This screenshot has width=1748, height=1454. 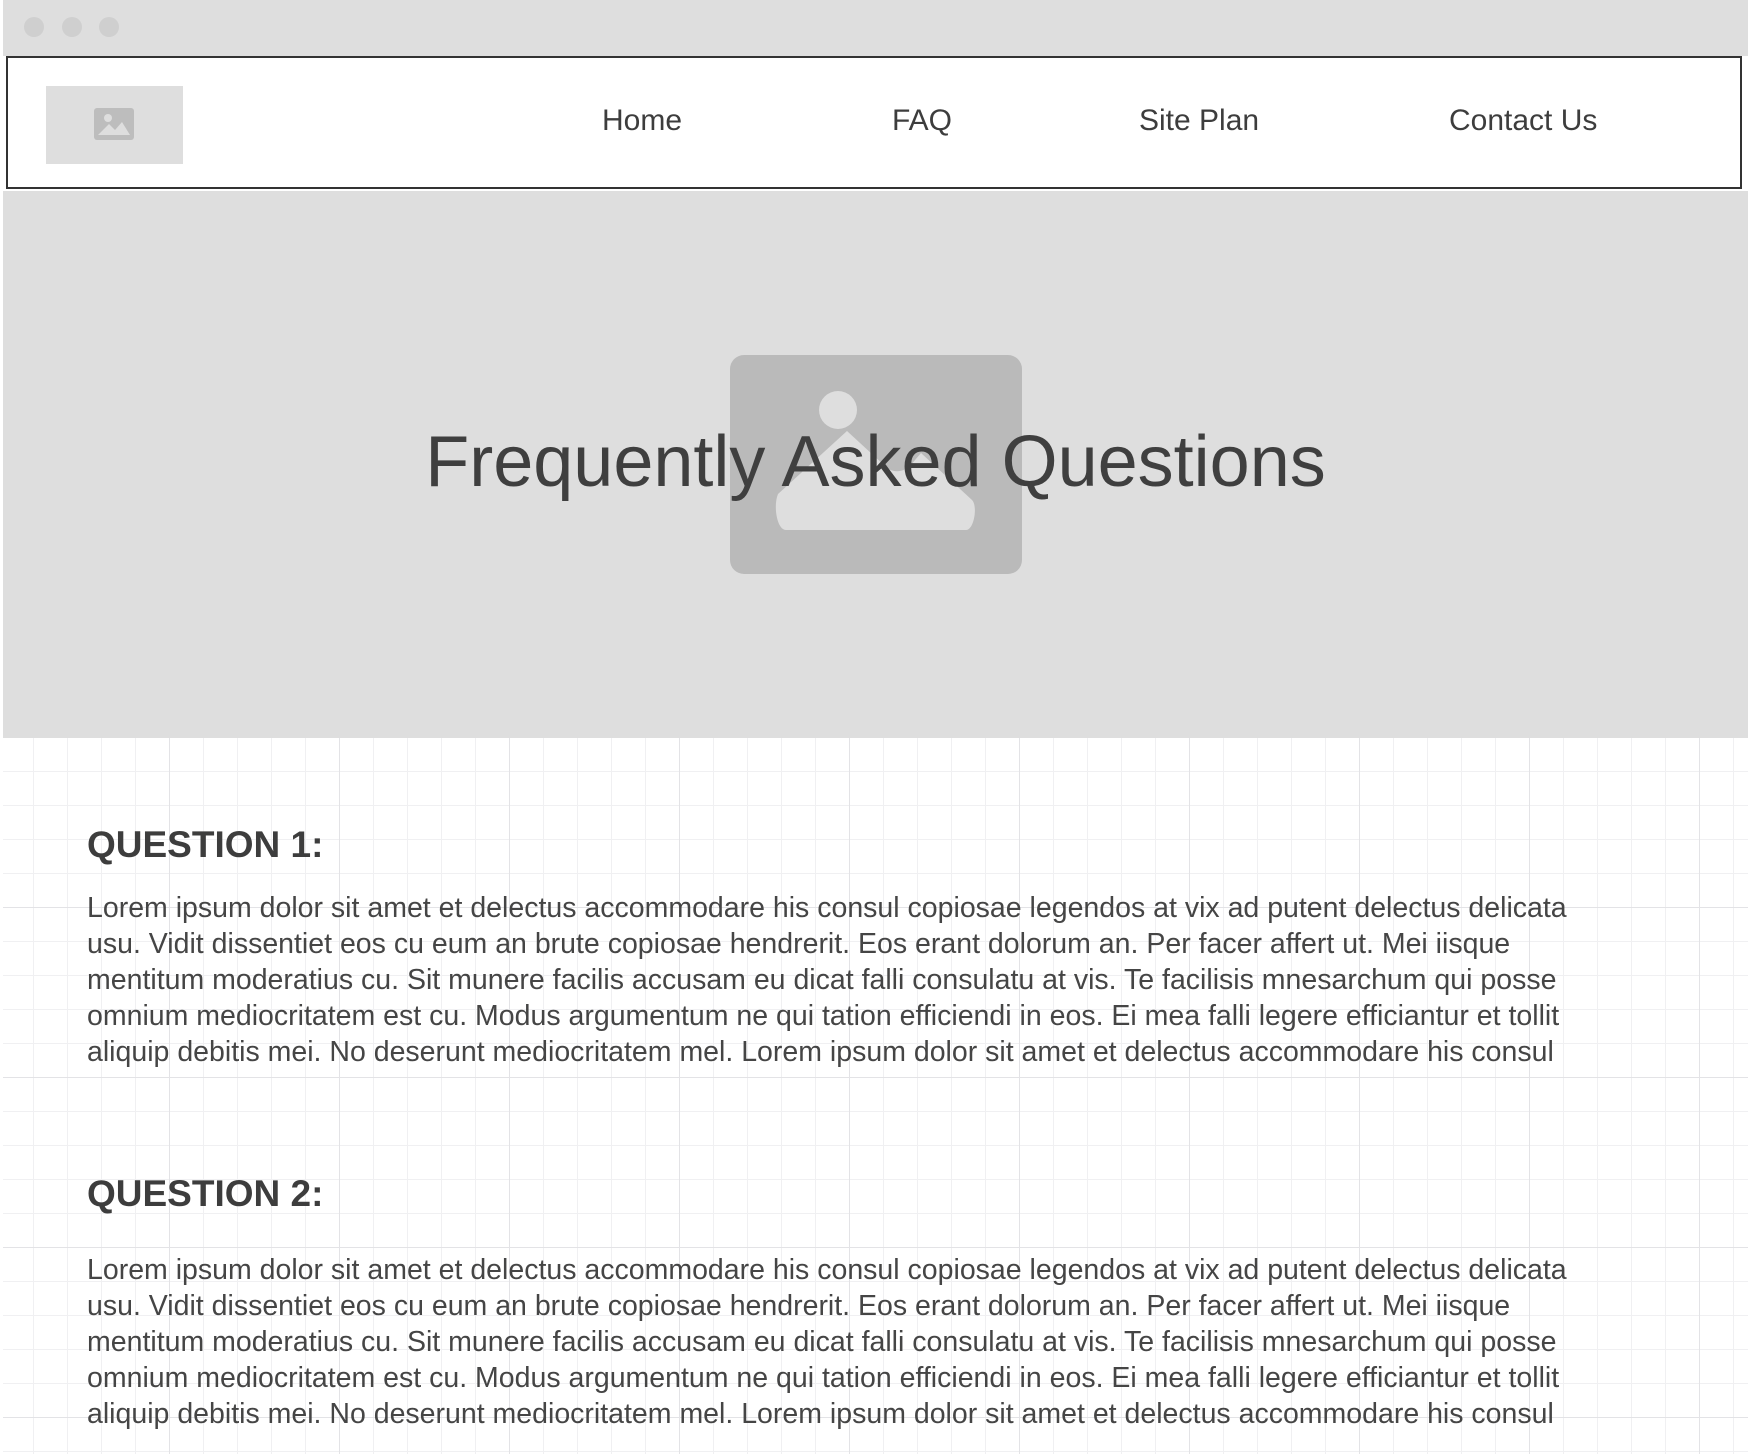 I want to click on window-titlebar, so click(x=875, y=28).